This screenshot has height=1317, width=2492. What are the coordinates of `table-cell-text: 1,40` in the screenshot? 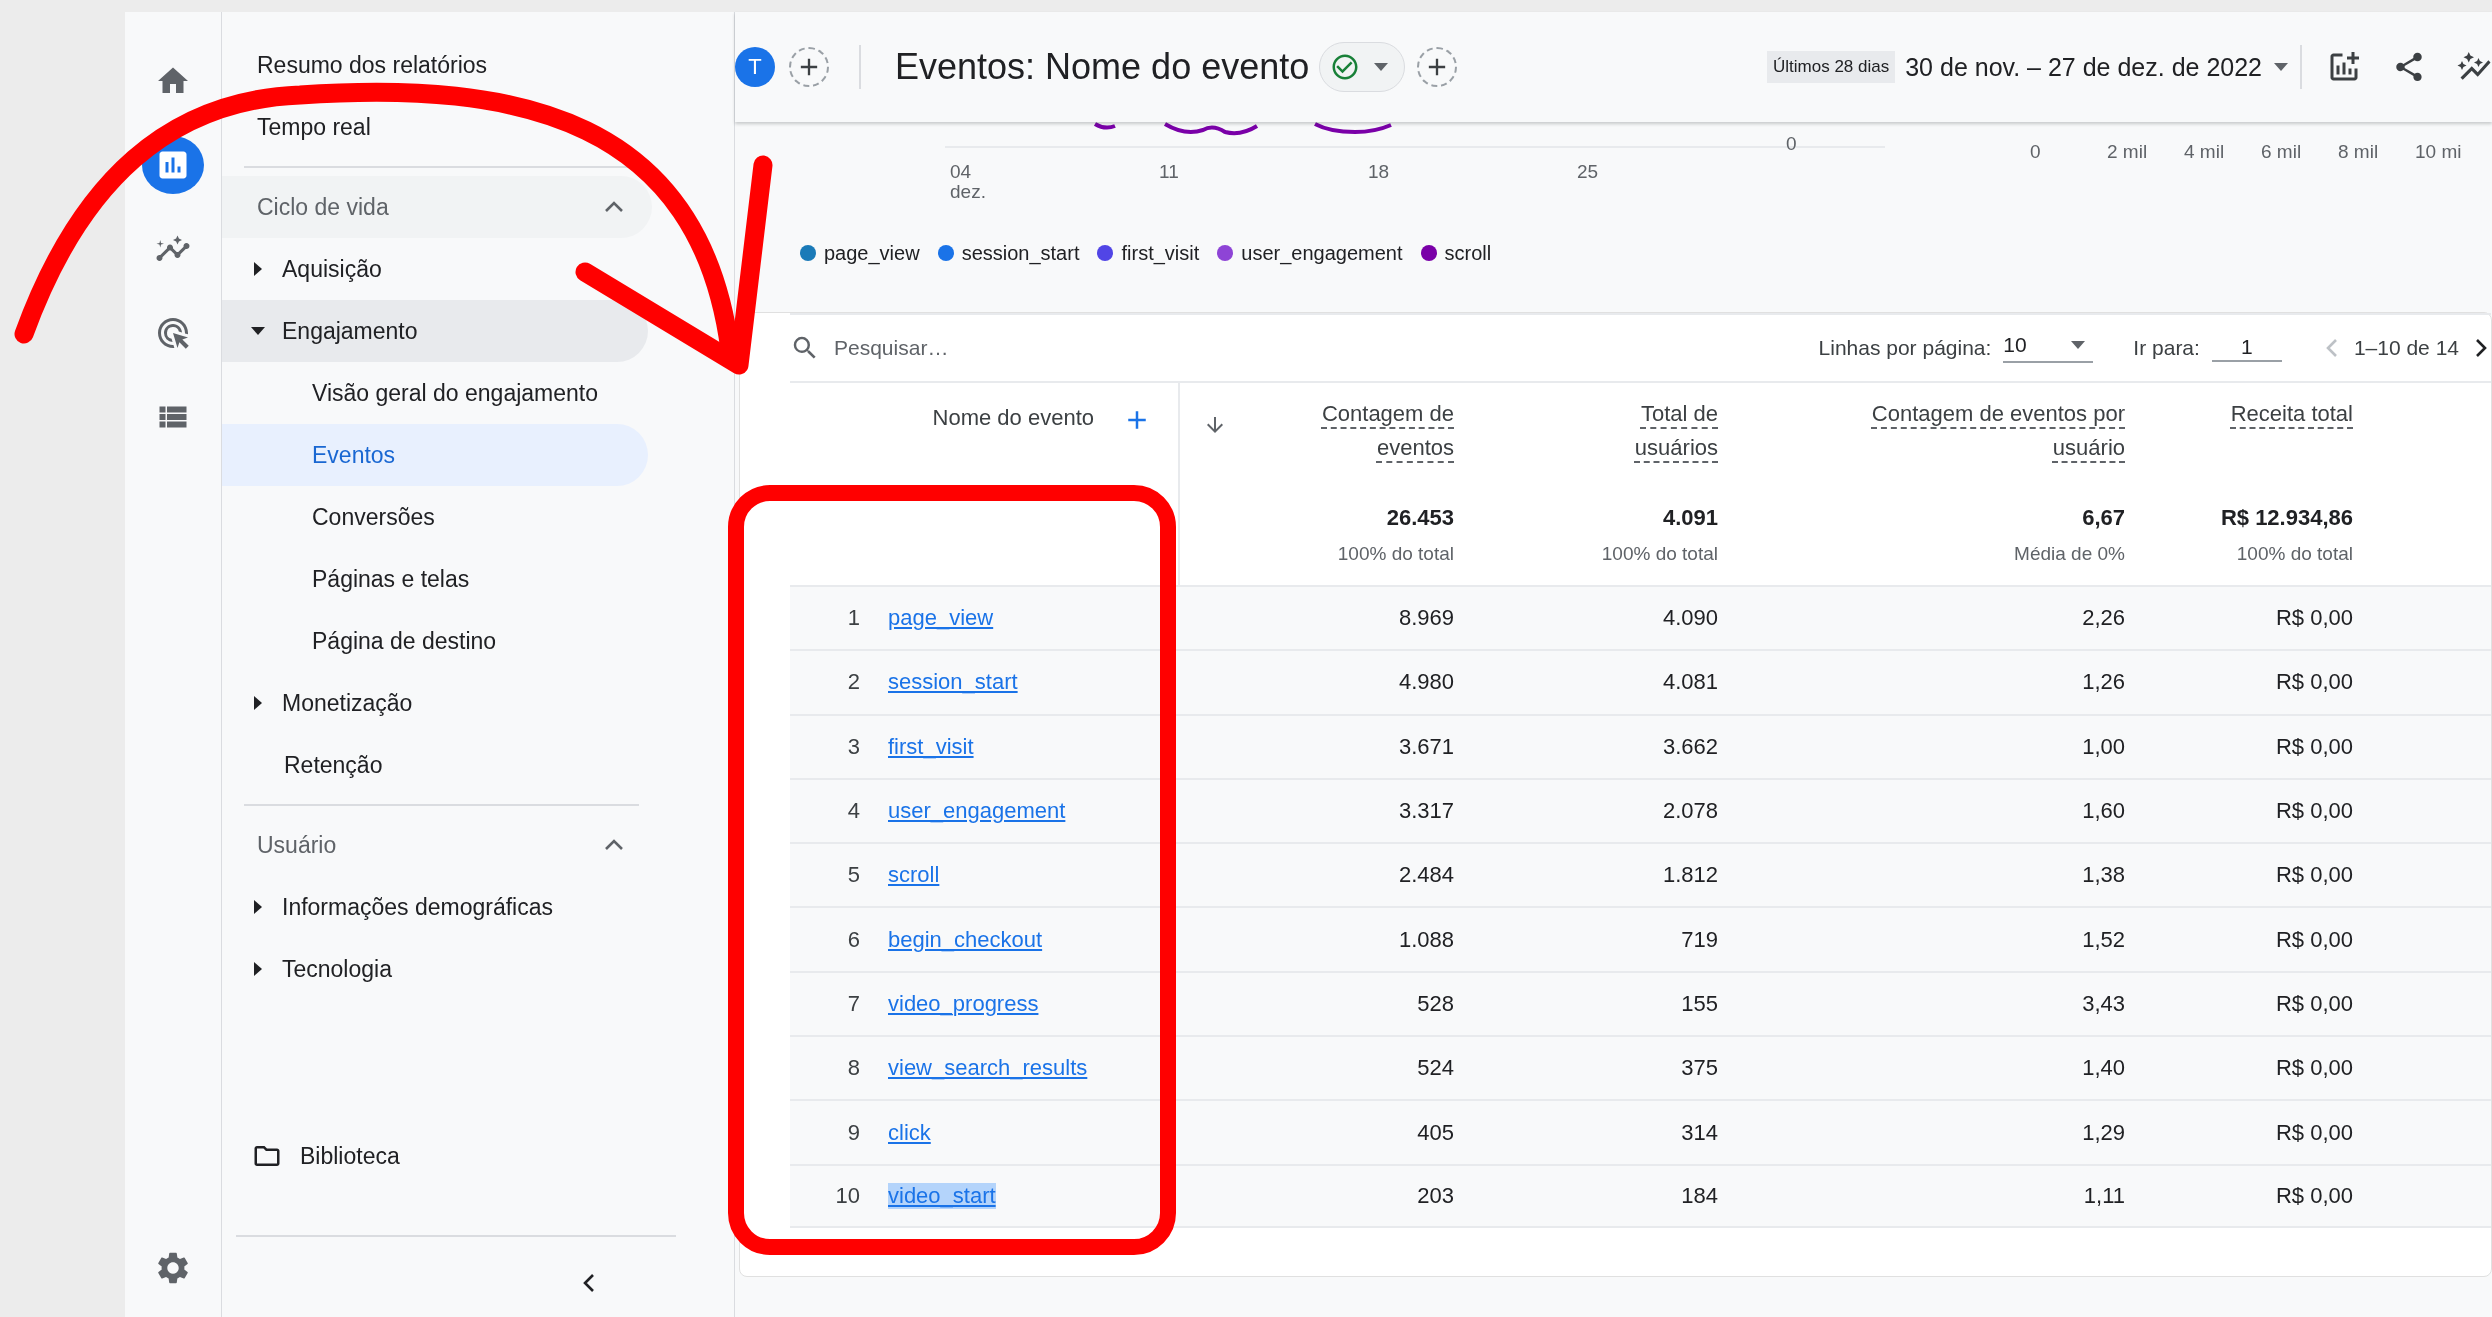 It's located at (2103, 1068).